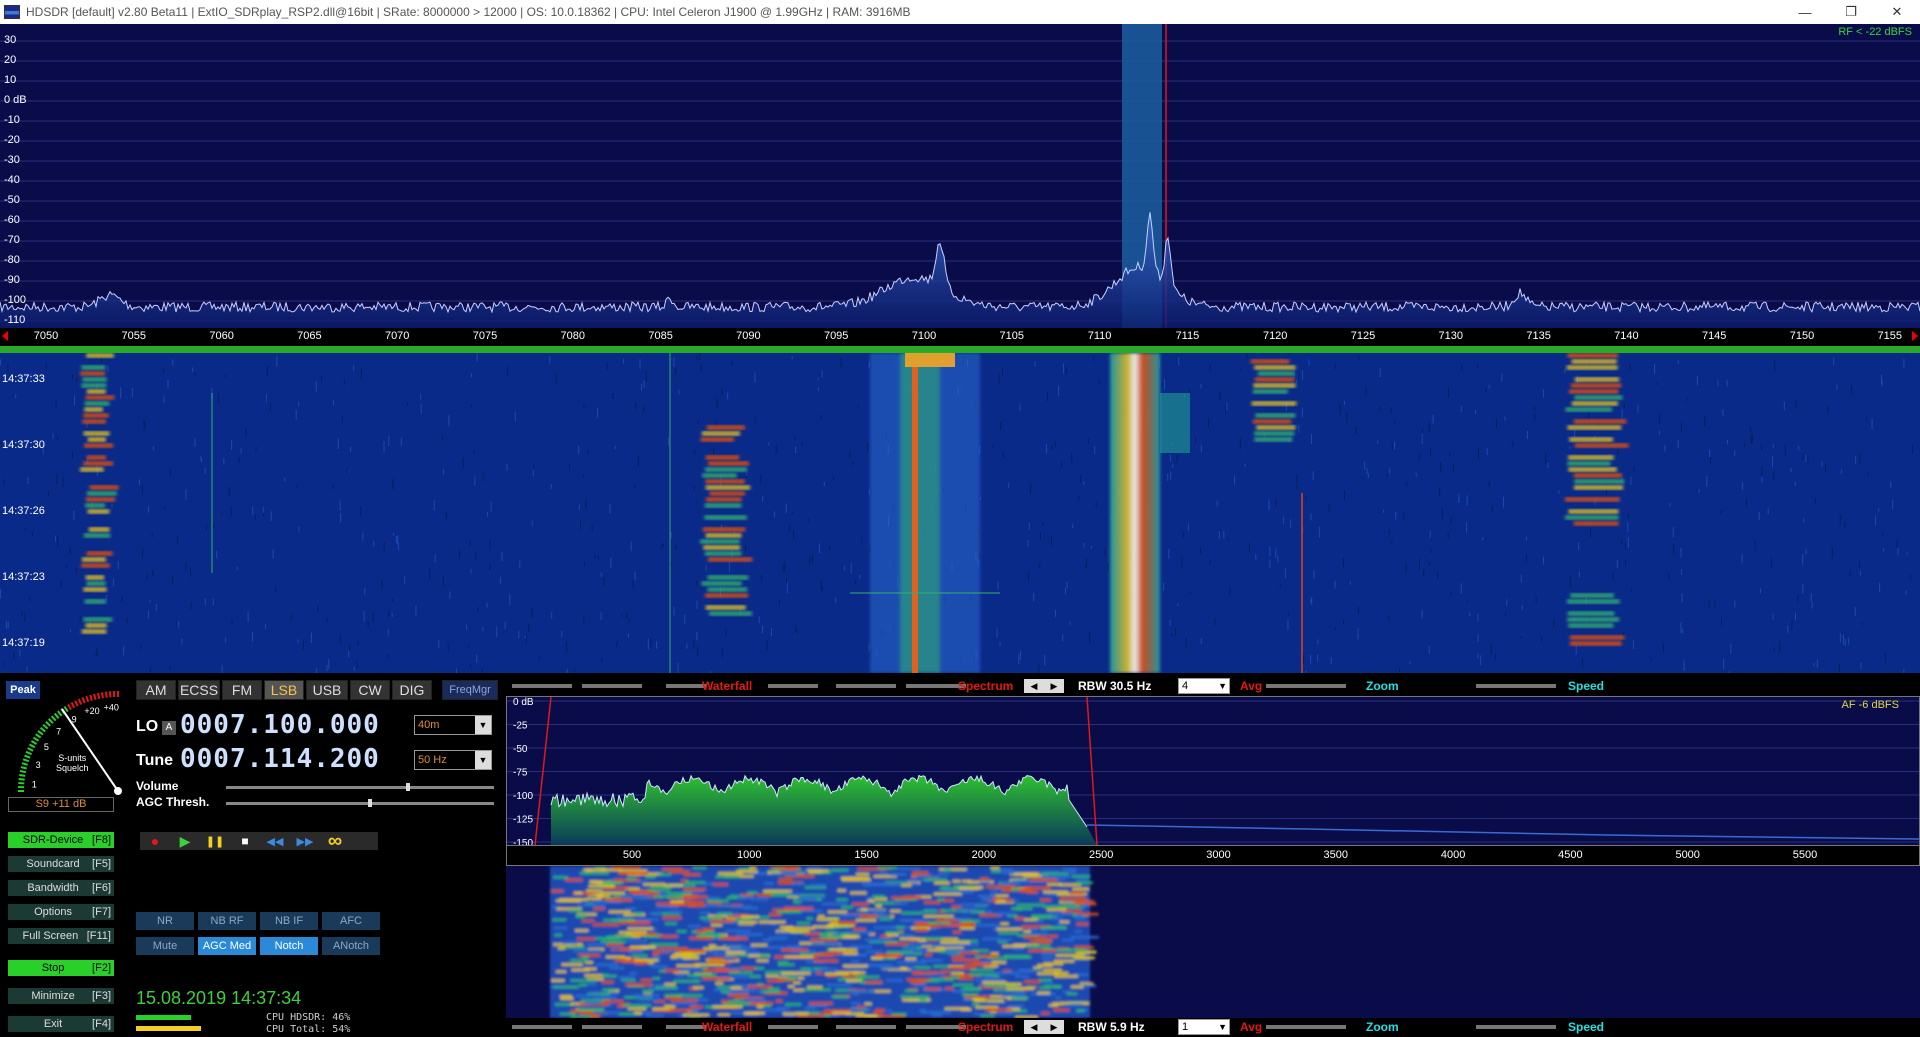 Image resolution: width=1920 pixels, height=1037 pixels. Describe the element at coordinates (351, 946) in the screenshot. I see `anotch-button: ANotch` at that location.